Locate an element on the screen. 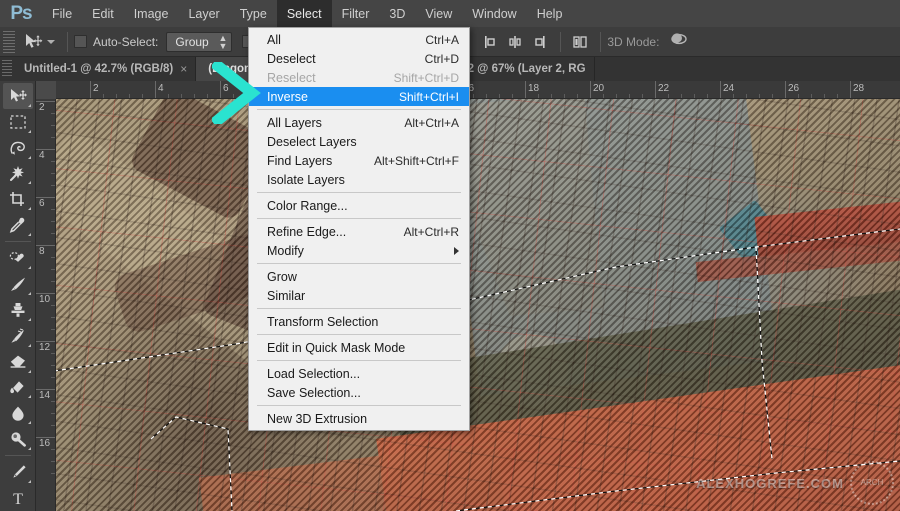 The width and height of the screenshot is (900, 511). gradient-tool is located at coordinates (18, 388).